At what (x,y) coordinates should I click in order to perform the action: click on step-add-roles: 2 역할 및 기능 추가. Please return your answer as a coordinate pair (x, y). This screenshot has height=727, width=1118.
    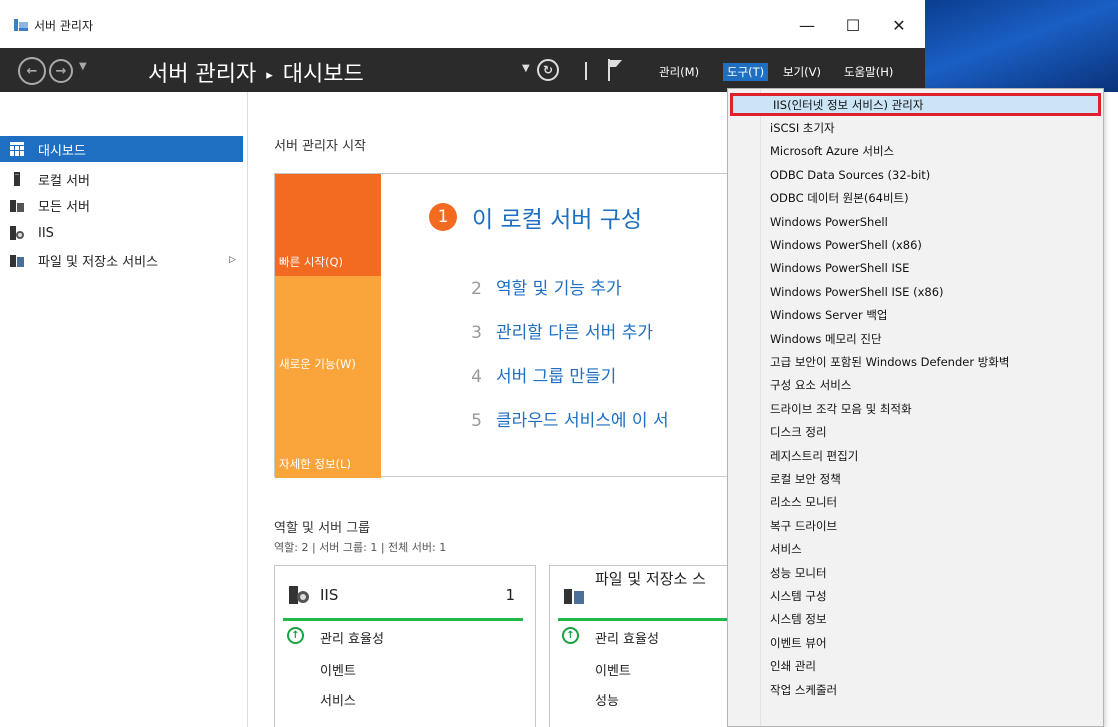
    Looking at the image, I should click on (545, 286).